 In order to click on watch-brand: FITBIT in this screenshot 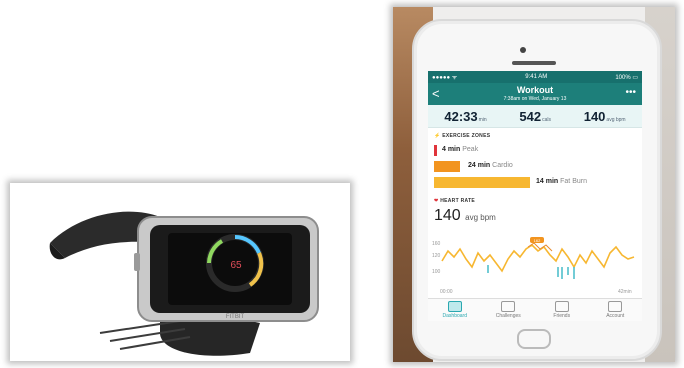, I will do `click(235, 317)`.